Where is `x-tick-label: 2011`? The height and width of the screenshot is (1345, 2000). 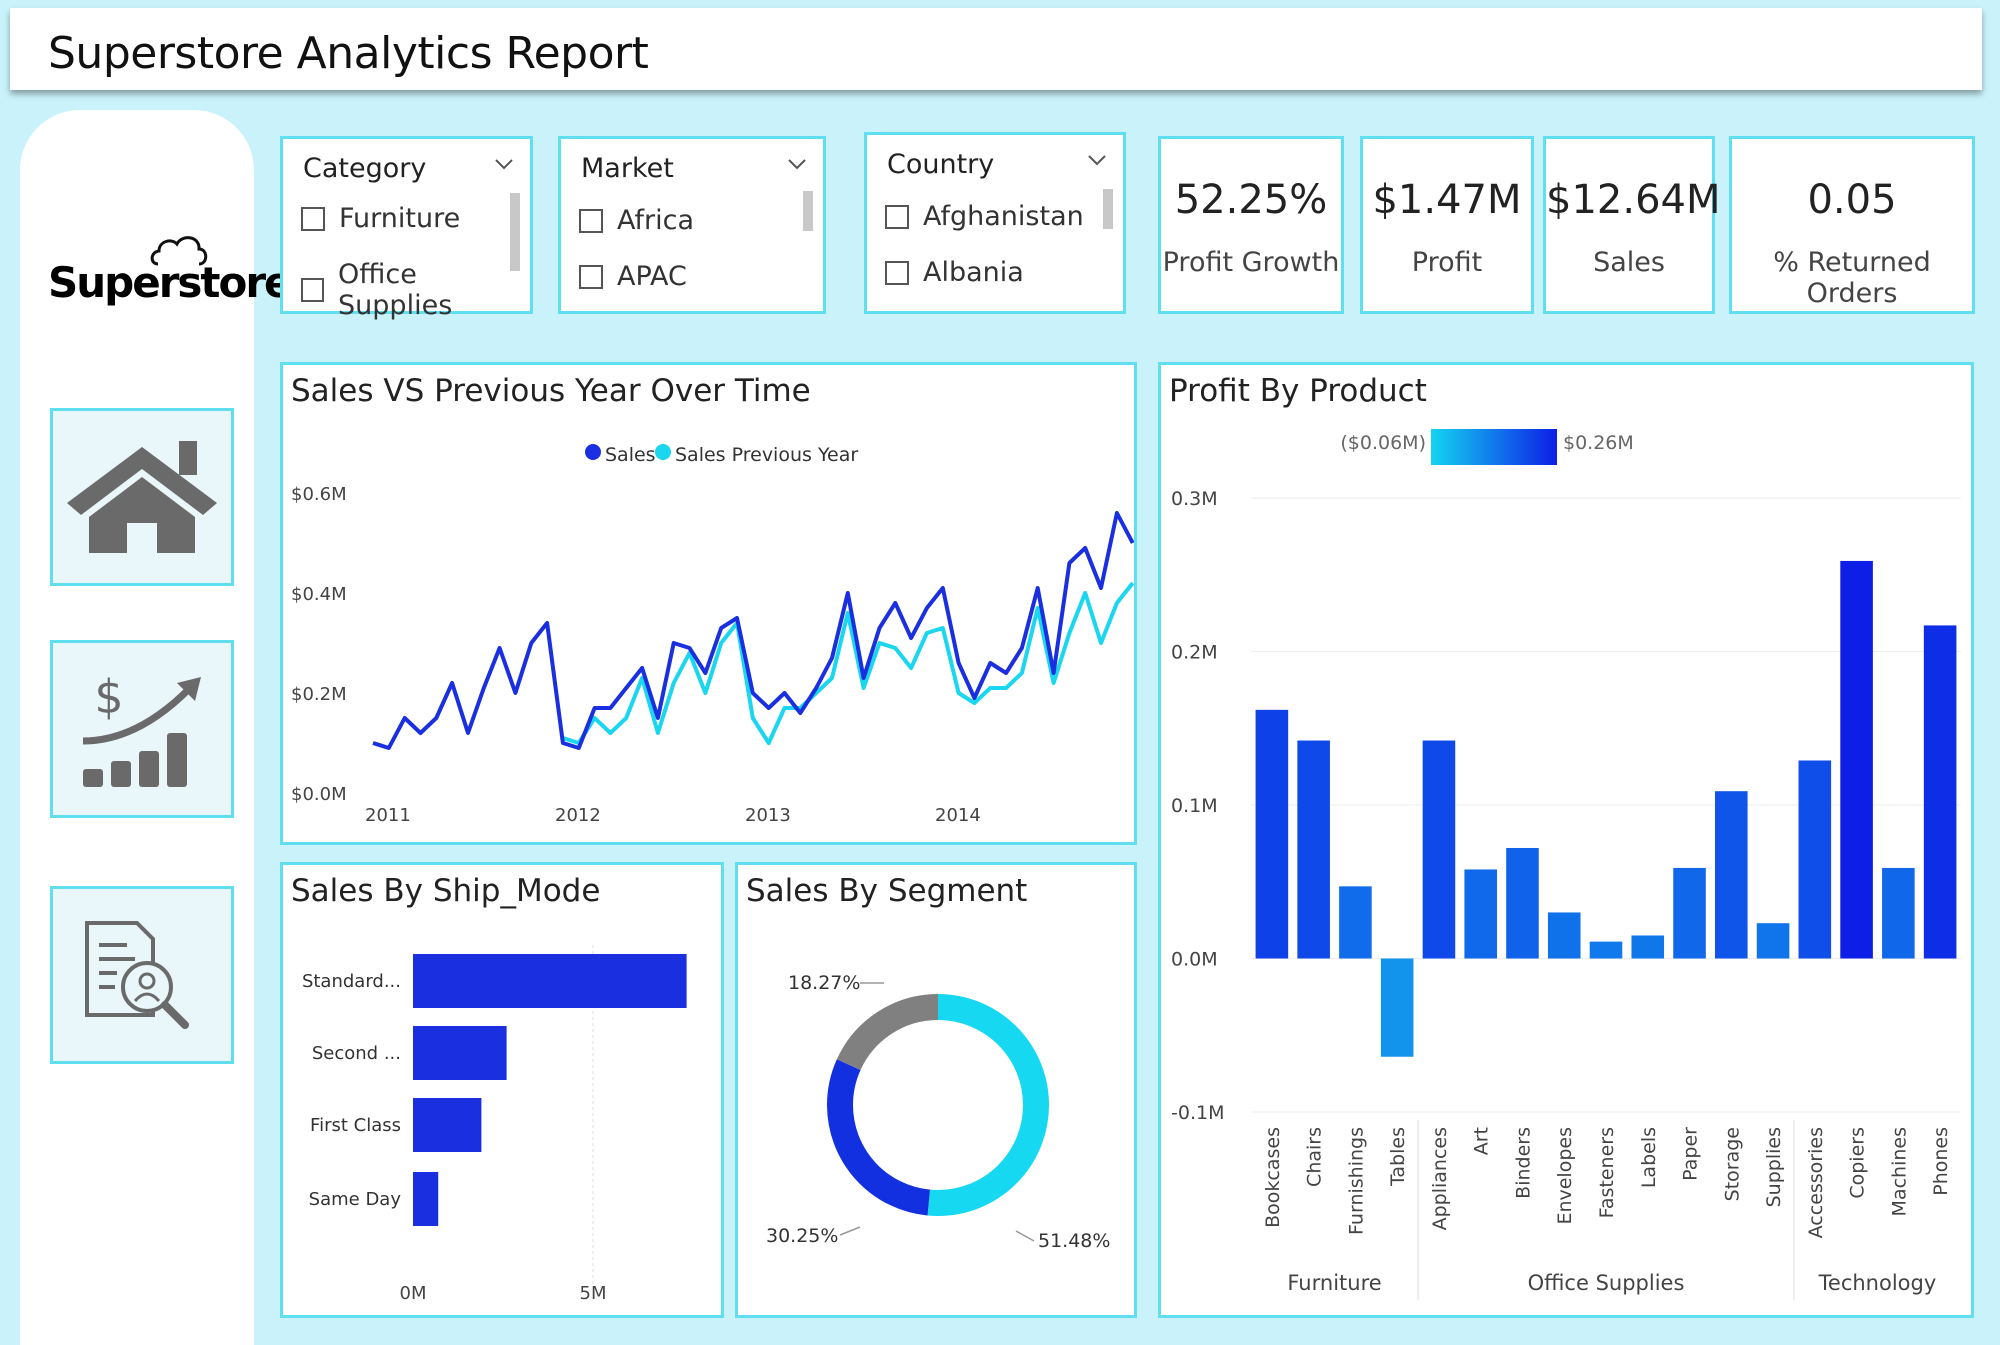
x-tick-label: 2011 is located at coordinates (388, 815).